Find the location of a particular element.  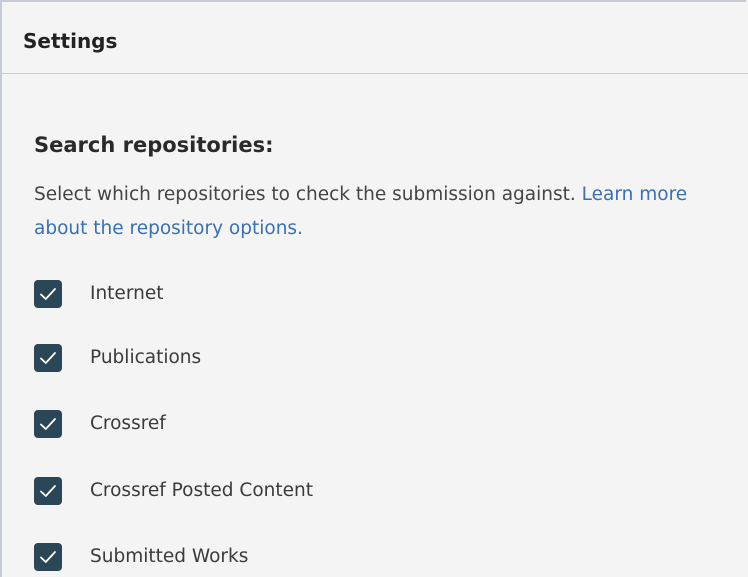

submitted-works-checkbox is located at coordinates (48, 557).